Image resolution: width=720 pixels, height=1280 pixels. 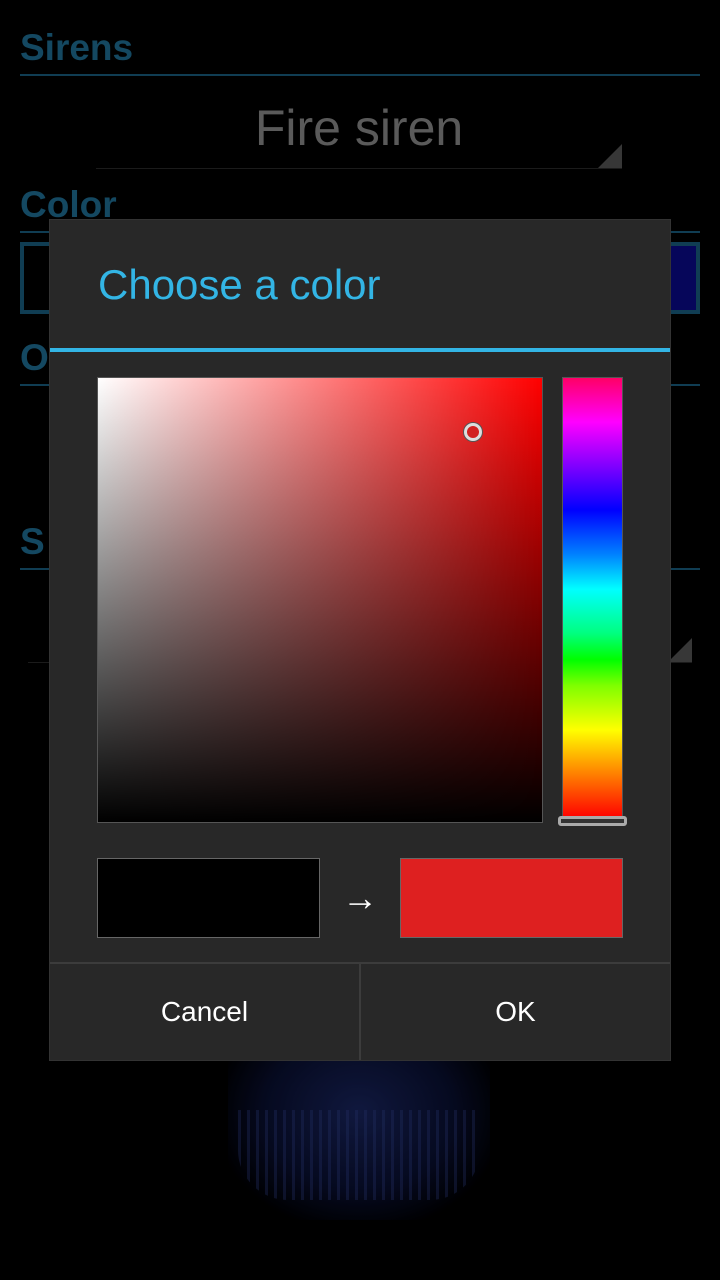 What do you see at coordinates (360, 897) in the screenshot?
I see `arrow-right-icon: →` at bounding box center [360, 897].